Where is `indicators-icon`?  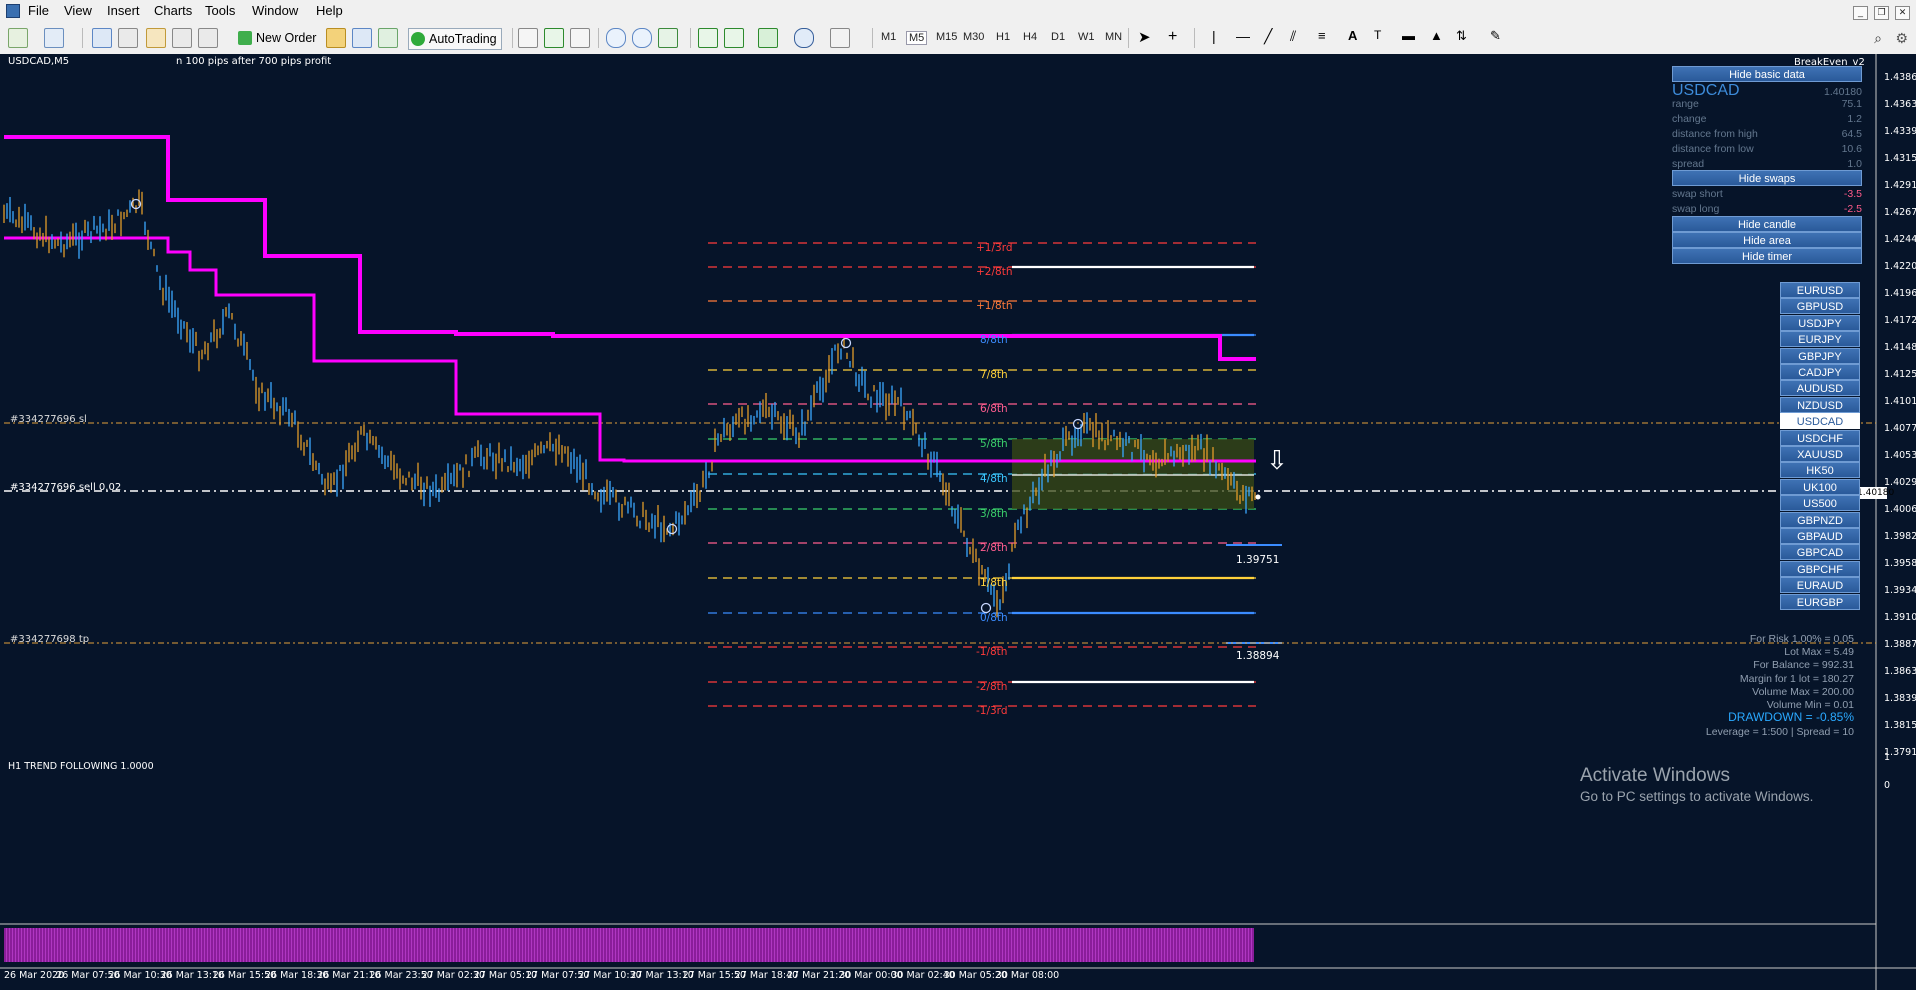
indicators-icon is located at coordinates (768, 38).